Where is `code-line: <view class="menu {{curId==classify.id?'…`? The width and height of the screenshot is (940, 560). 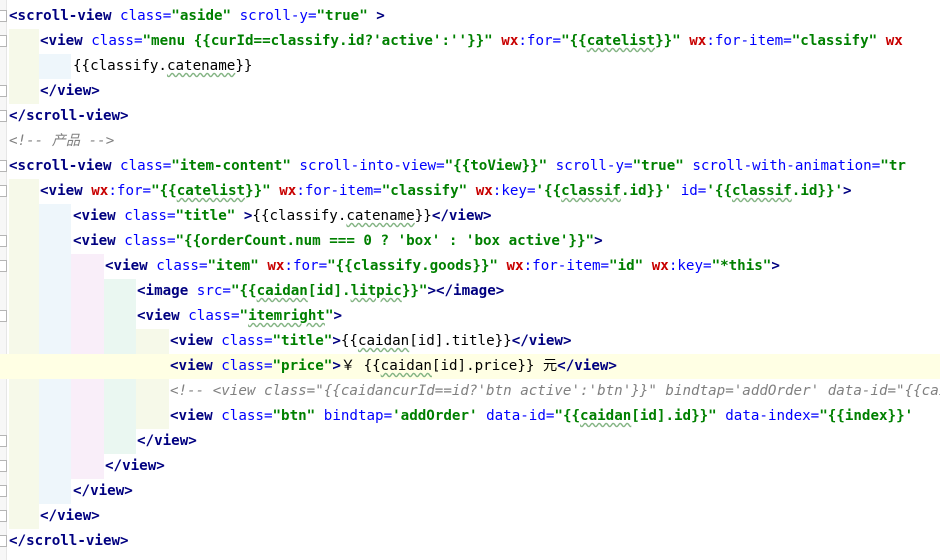 code-line: <view class="menu {{curId==classify.id?'… is located at coordinates (470, 41).